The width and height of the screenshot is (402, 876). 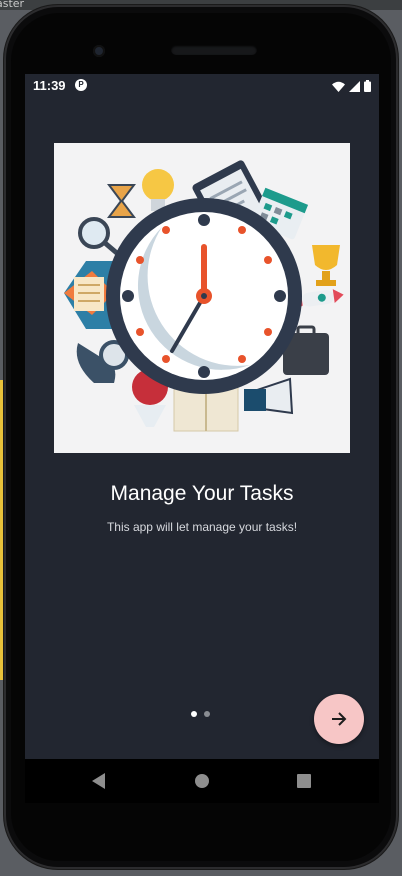 I want to click on status-icons, so click(x=351, y=86).